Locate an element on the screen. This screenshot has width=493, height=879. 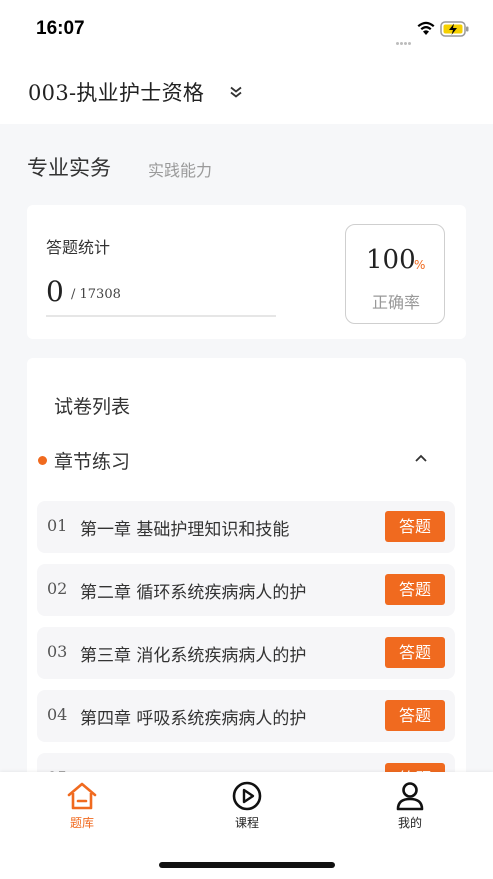
chapter-name: 第三章 消化系统疾病病人的护 is located at coordinates (193, 656).